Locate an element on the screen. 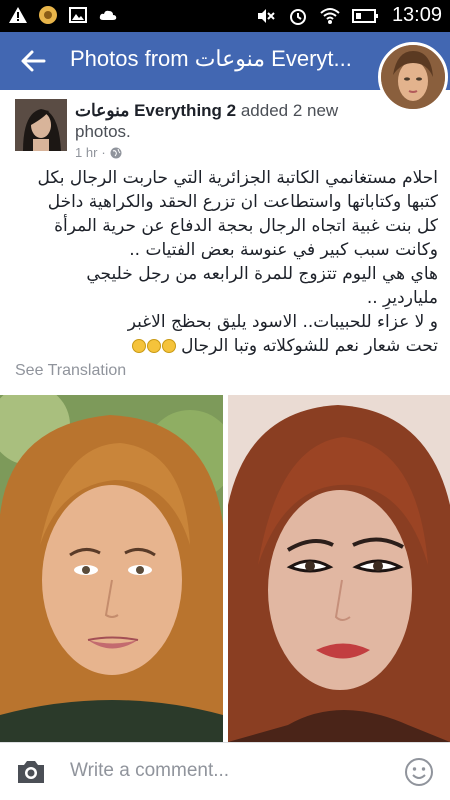  post-time: 1 hr is located at coordinates (86, 152).